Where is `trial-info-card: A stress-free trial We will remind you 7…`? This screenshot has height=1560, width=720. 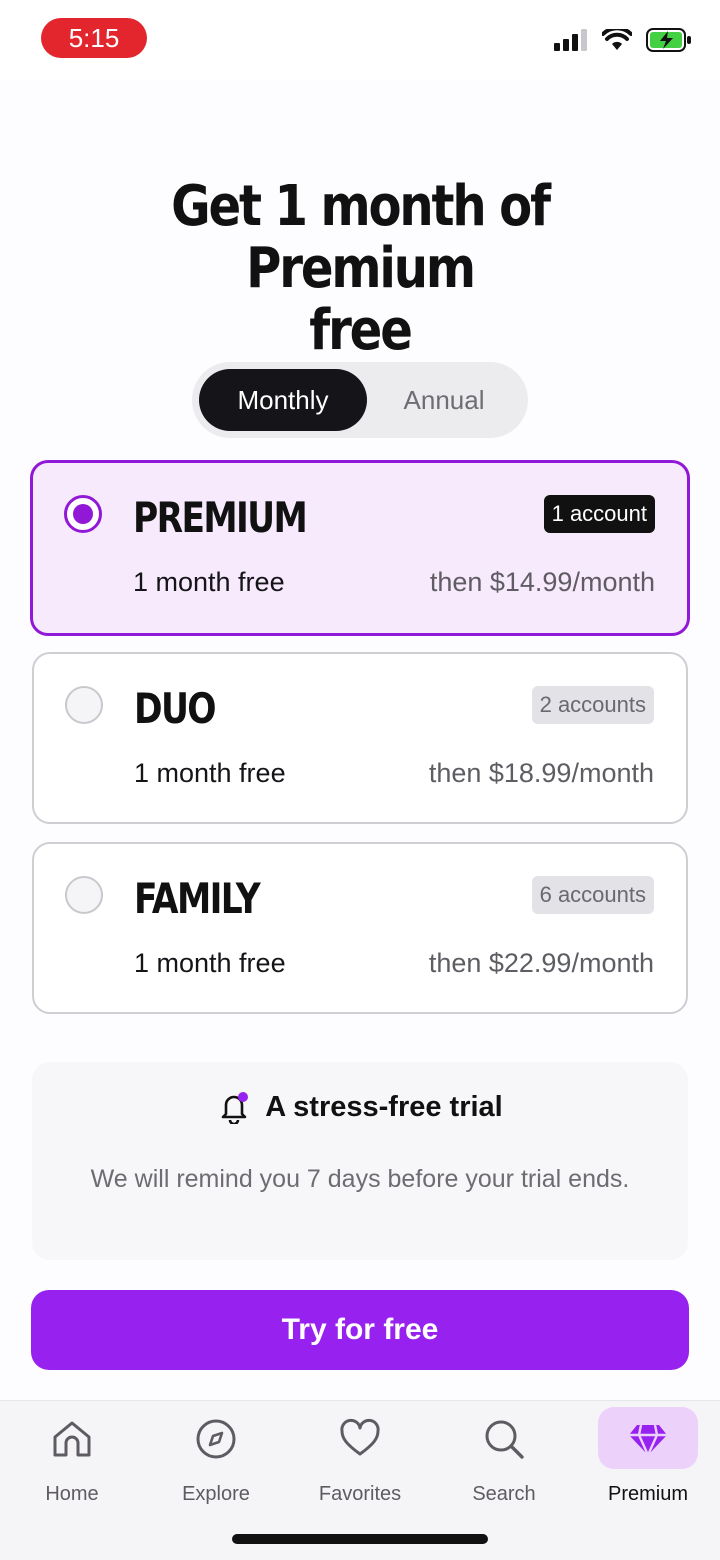 trial-info-card: A stress-free trial We will remind you 7… is located at coordinates (360, 1161).